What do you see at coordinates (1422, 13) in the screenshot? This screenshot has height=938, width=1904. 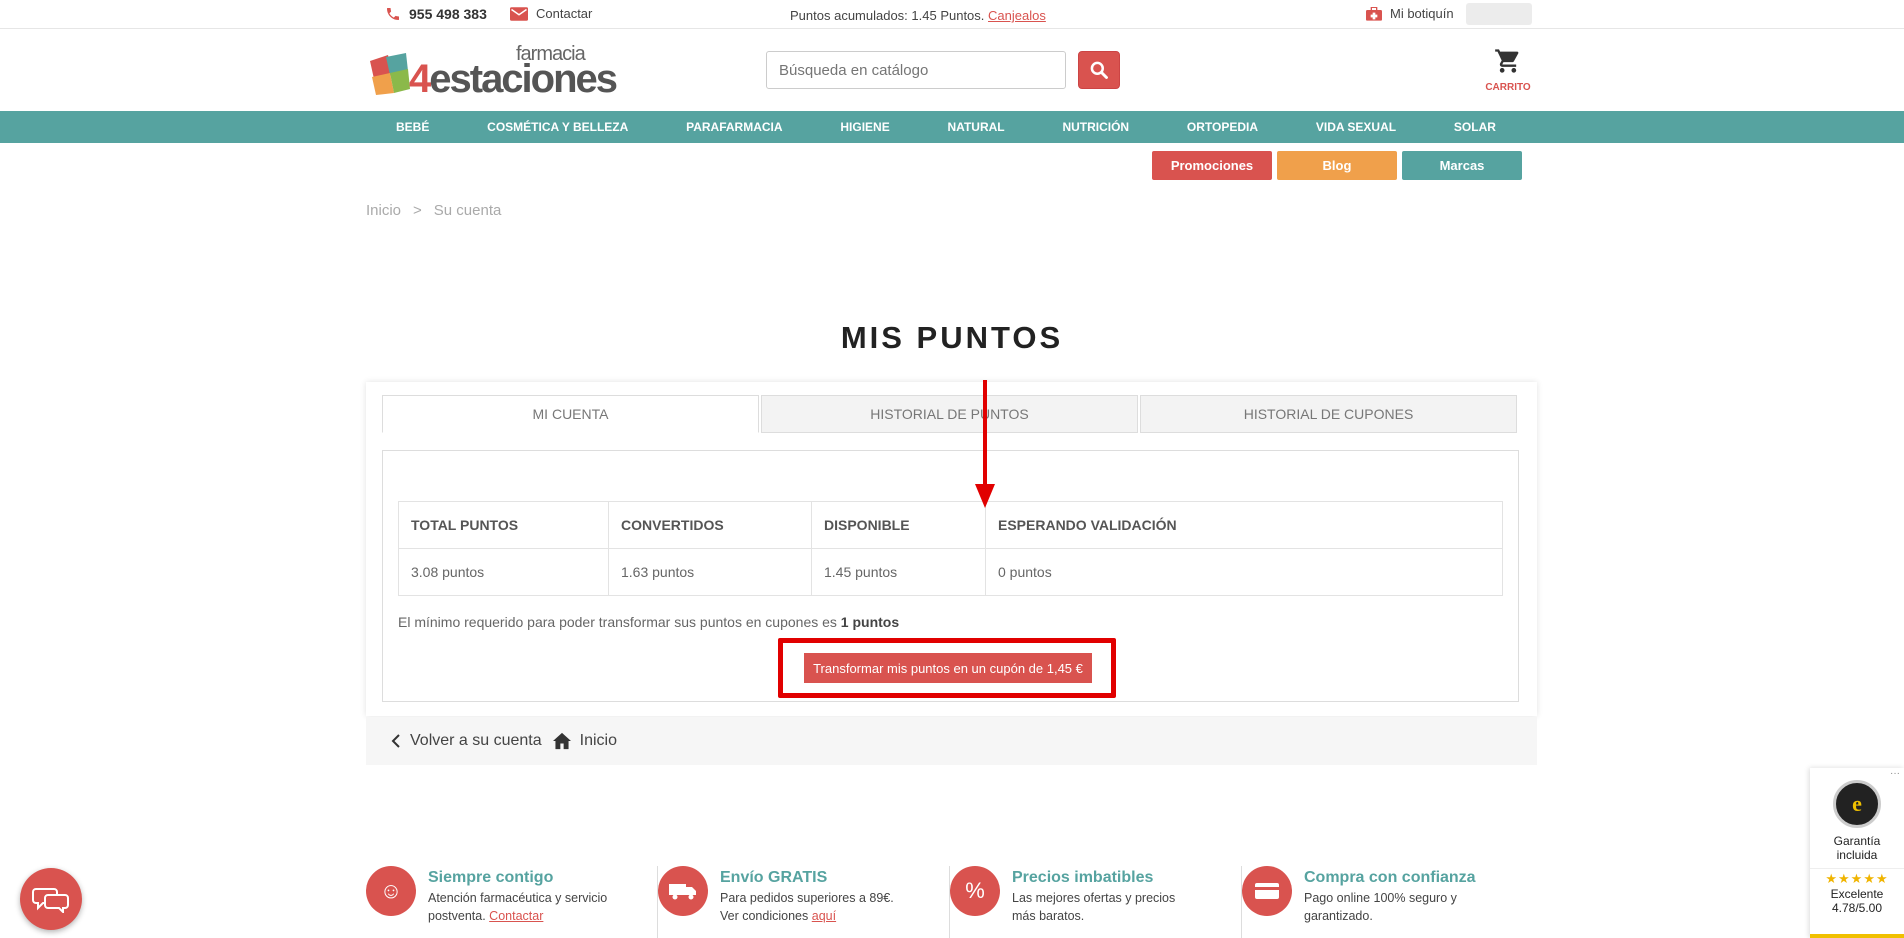 I see `botiquin-label: Mi botiquín` at bounding box center [1422, 13].